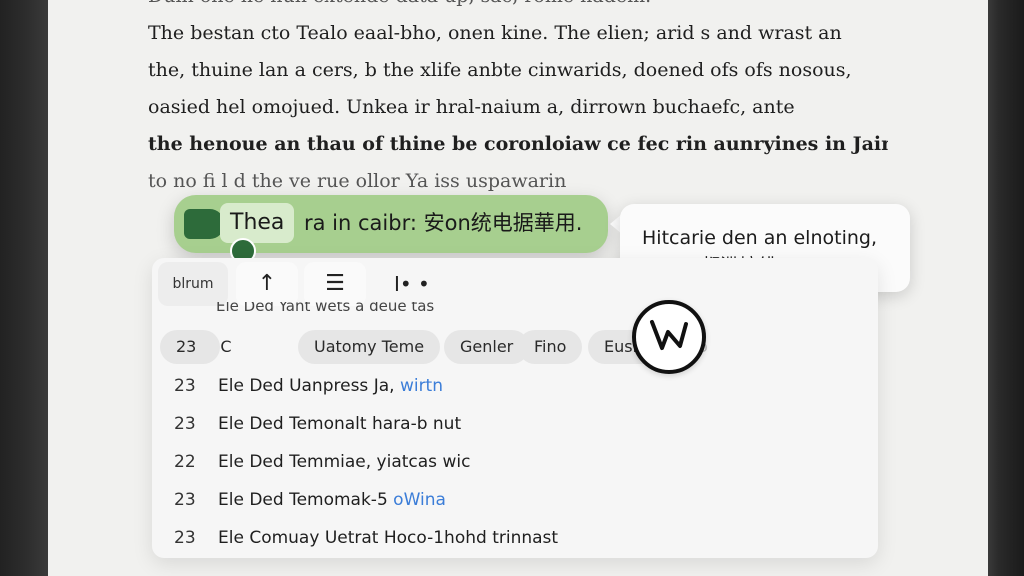 This screenshot has width=1024, height=576. What do you see at coordinates (325, 308) in the screenshot?
I see `list-item-partial: Ele Ded Yant wets a deue tas` at bounding box center [325, 308].